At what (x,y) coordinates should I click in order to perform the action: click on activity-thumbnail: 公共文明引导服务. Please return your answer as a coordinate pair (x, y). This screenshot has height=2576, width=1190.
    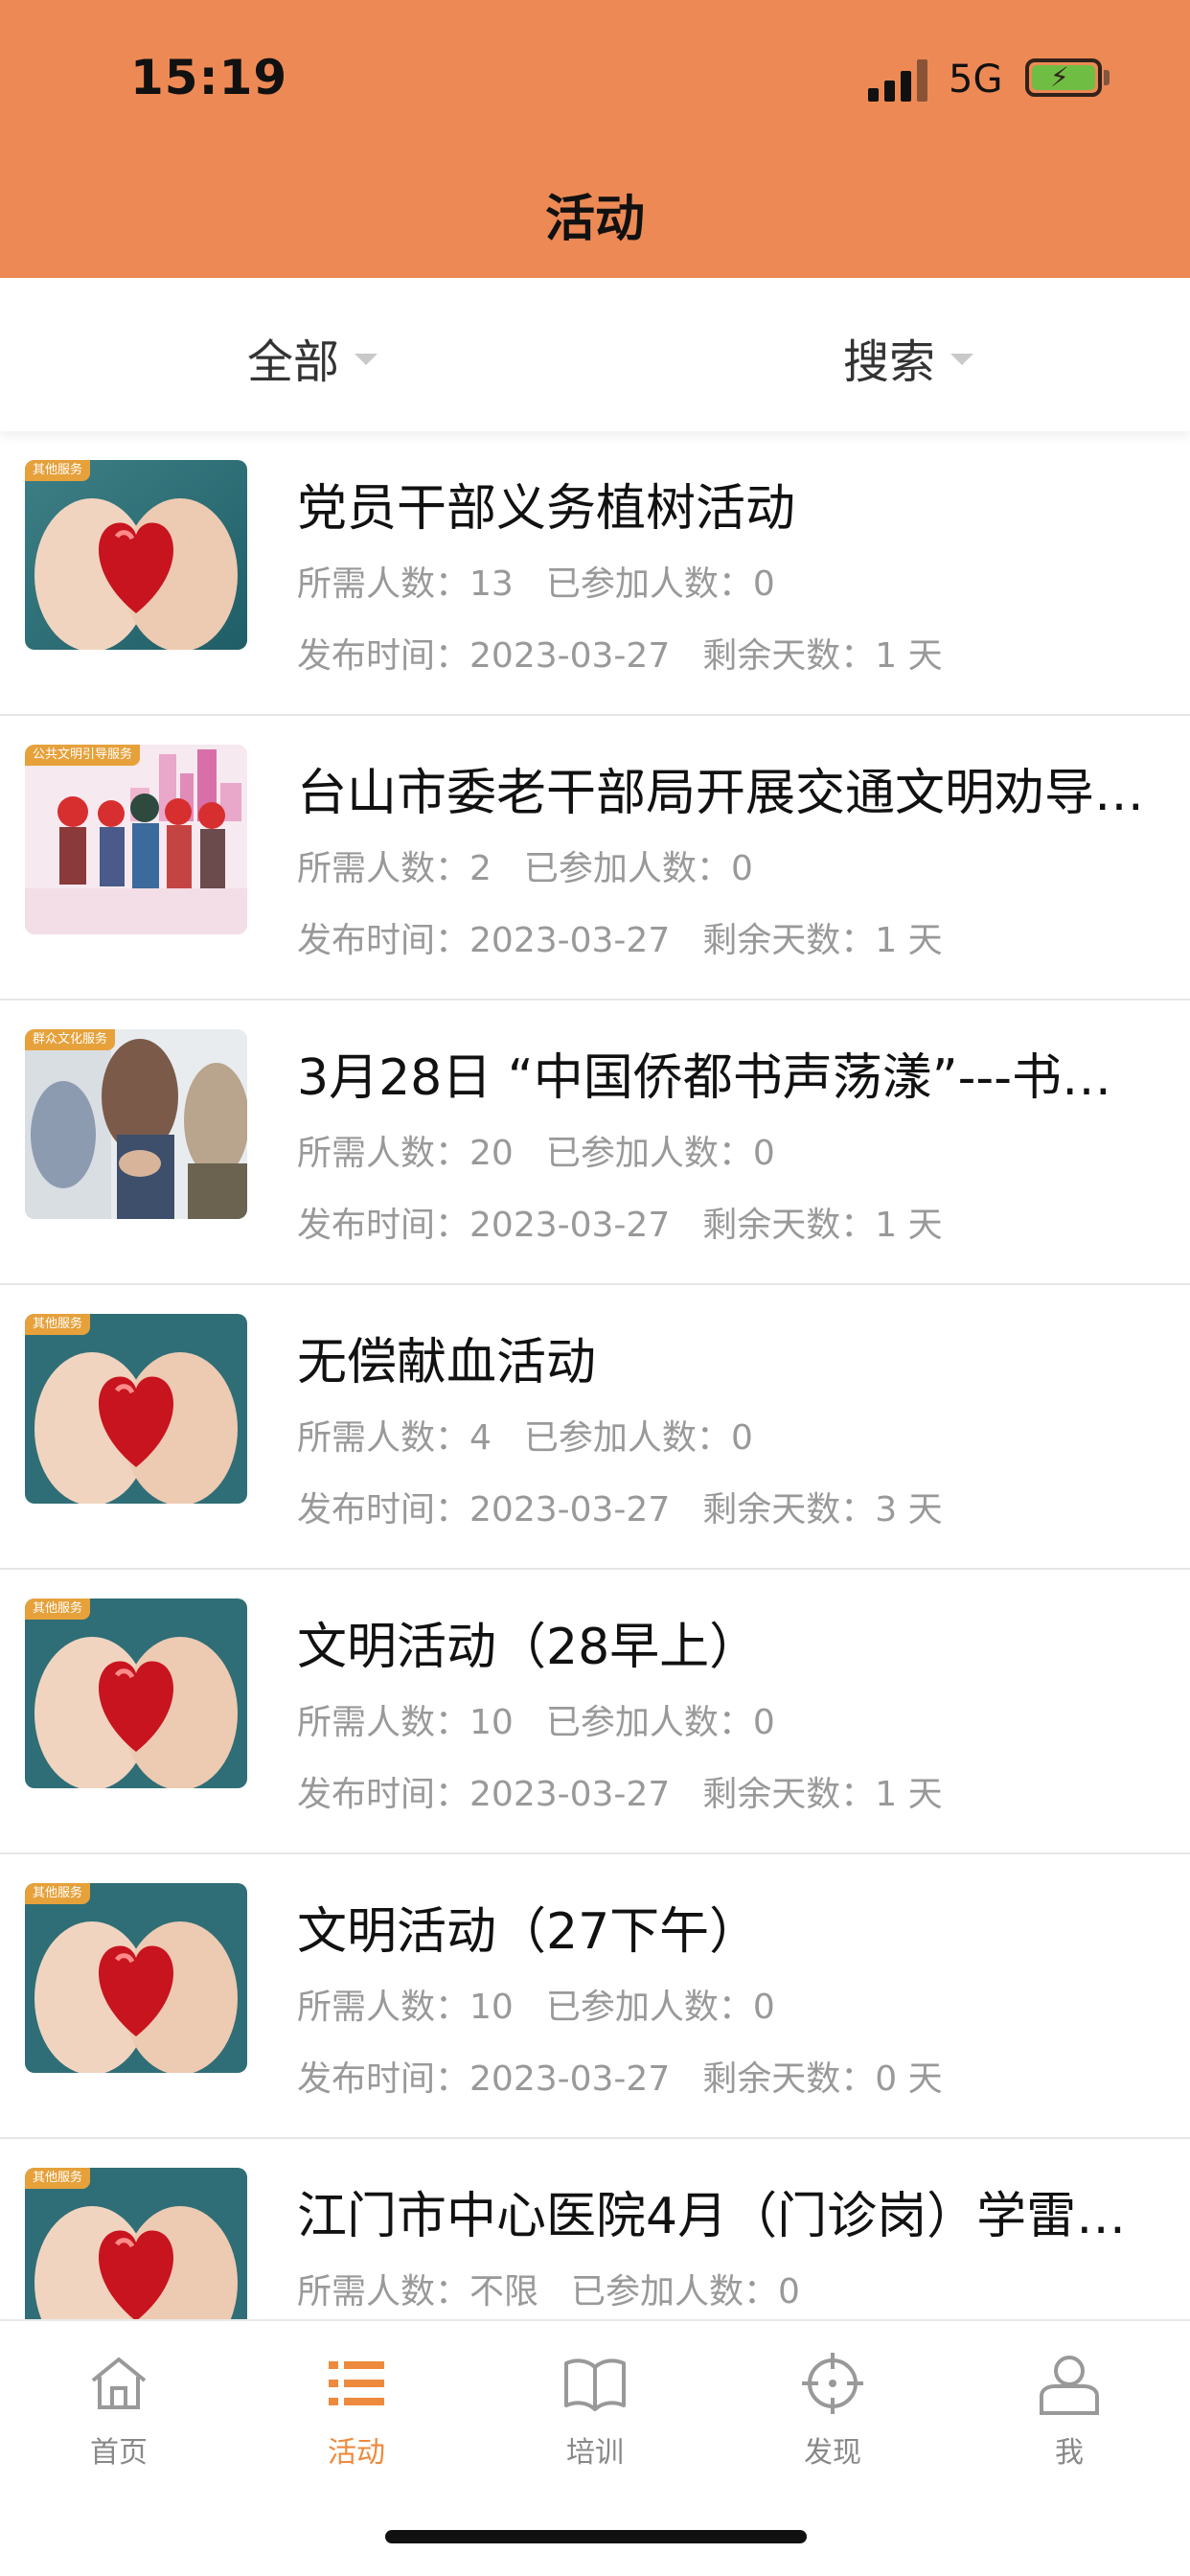
    Looking at the image, I should click on (136, 839).